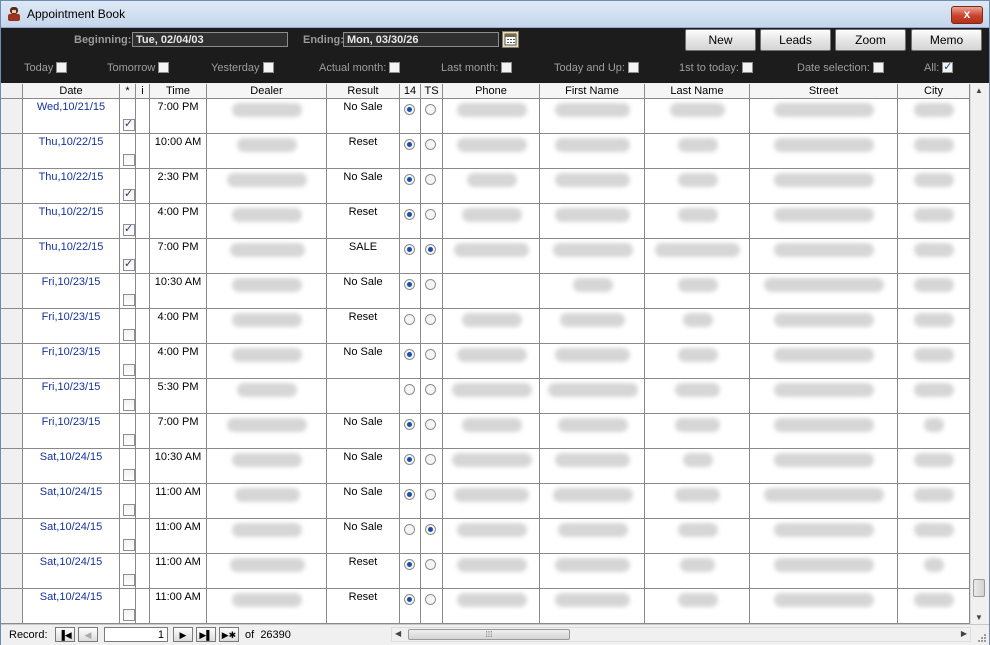 This screenshot has height=645, width=990. What do you see at coordinates (870, 40) in the screenshot?
I see `zoom-button: Zoom` at bounding box center [870, 40].